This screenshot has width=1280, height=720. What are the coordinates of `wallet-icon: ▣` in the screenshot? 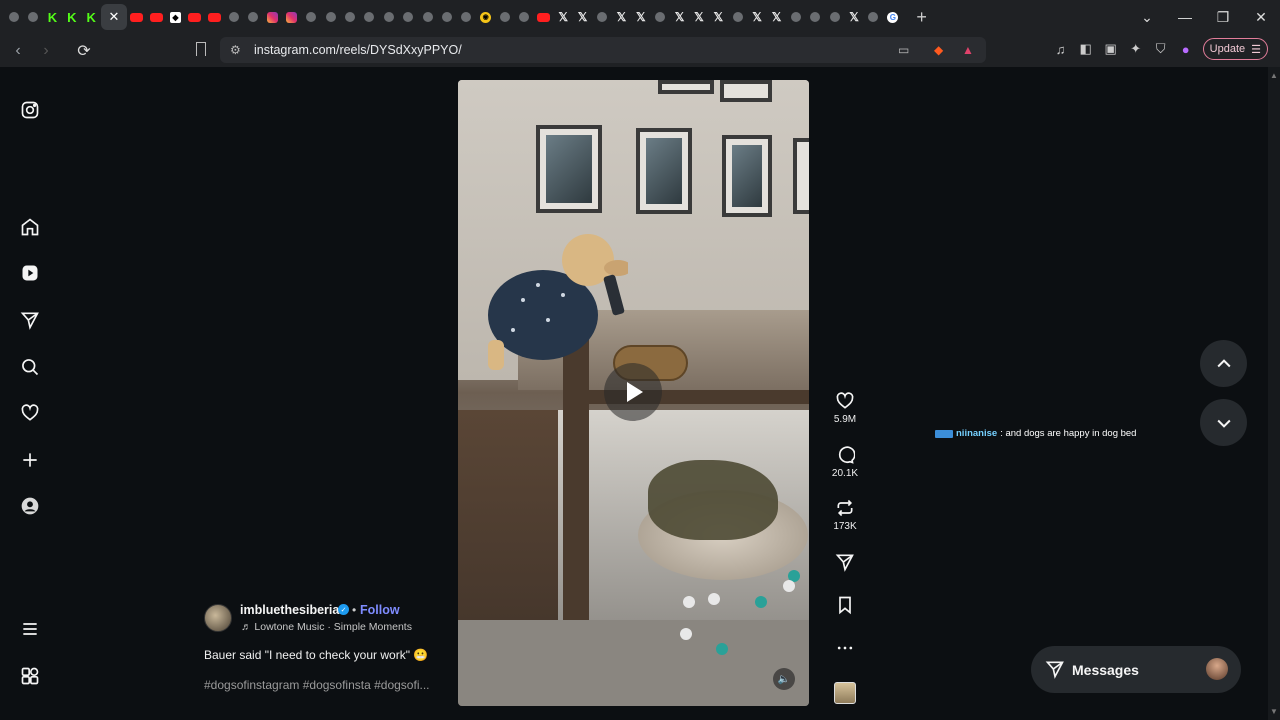 It's located at (1111, 49).